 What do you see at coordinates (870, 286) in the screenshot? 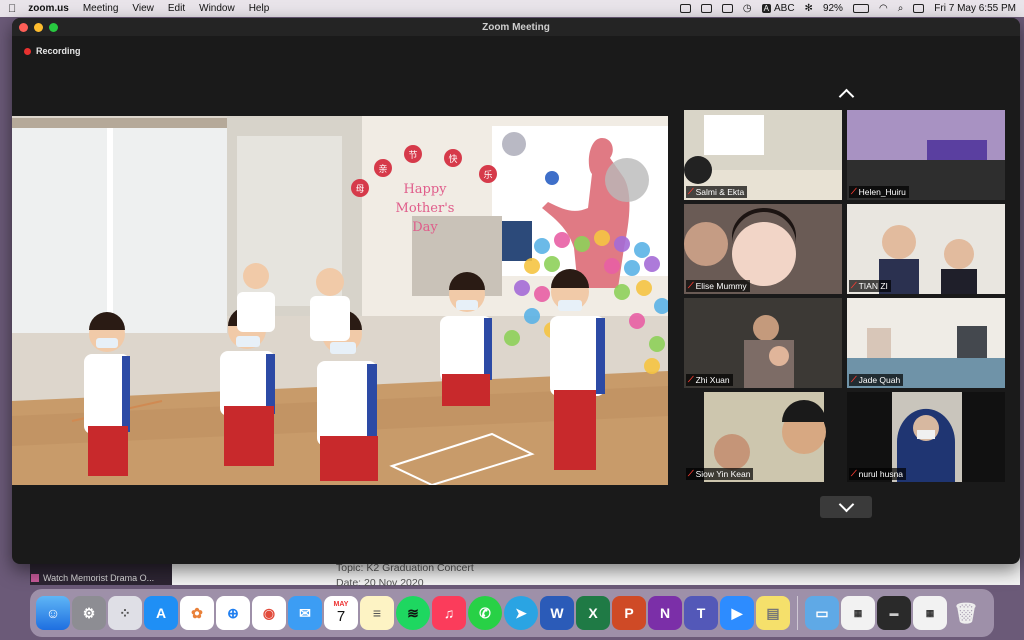
I see `participant-name-label: ⟋ TIAN ZI` at bounding box center [870, 286].